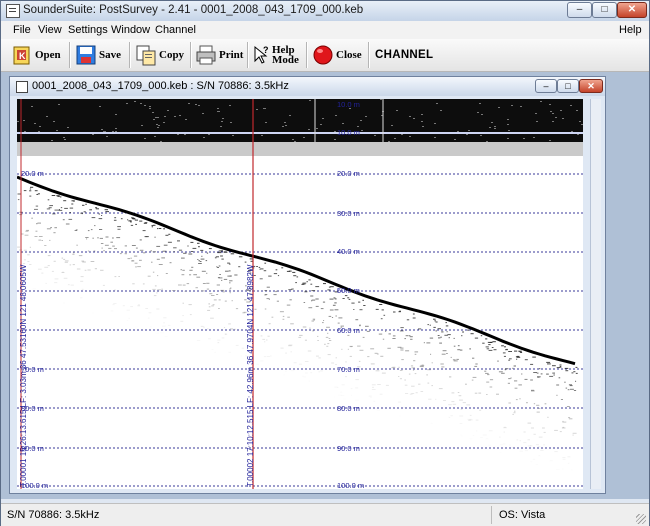 This screenshot has width=650, height=526. What do you see at coordinates (604, 10) in the screenshot?
I see `maximize-button: □` at bounding box center [604, 10].